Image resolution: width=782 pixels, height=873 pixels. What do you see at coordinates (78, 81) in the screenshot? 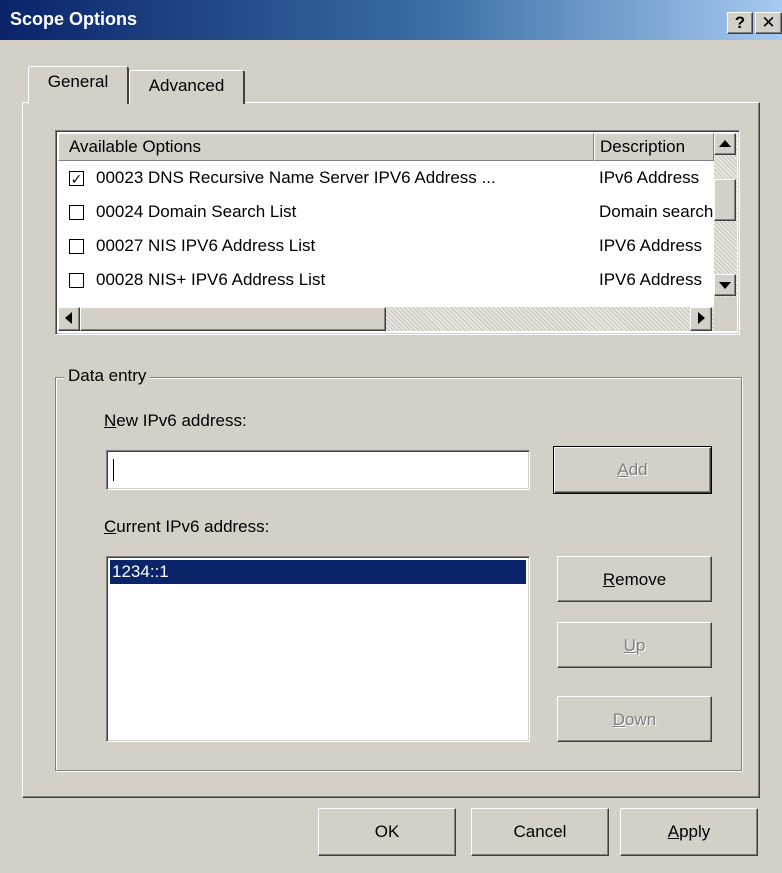
I see `tab-general-label: General` at bounding box center [78, 81].